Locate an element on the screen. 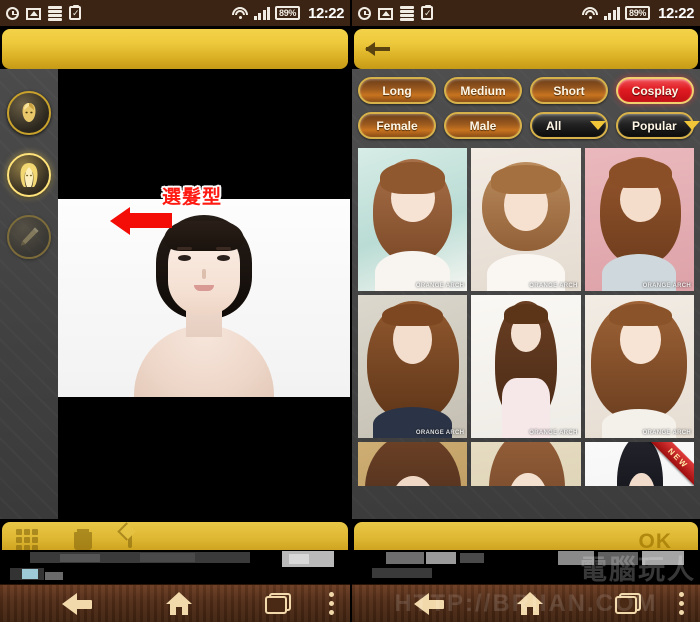 The height and width of the screenshot is (622, 700). annotation-arrow is located at coordinates (141, 221).